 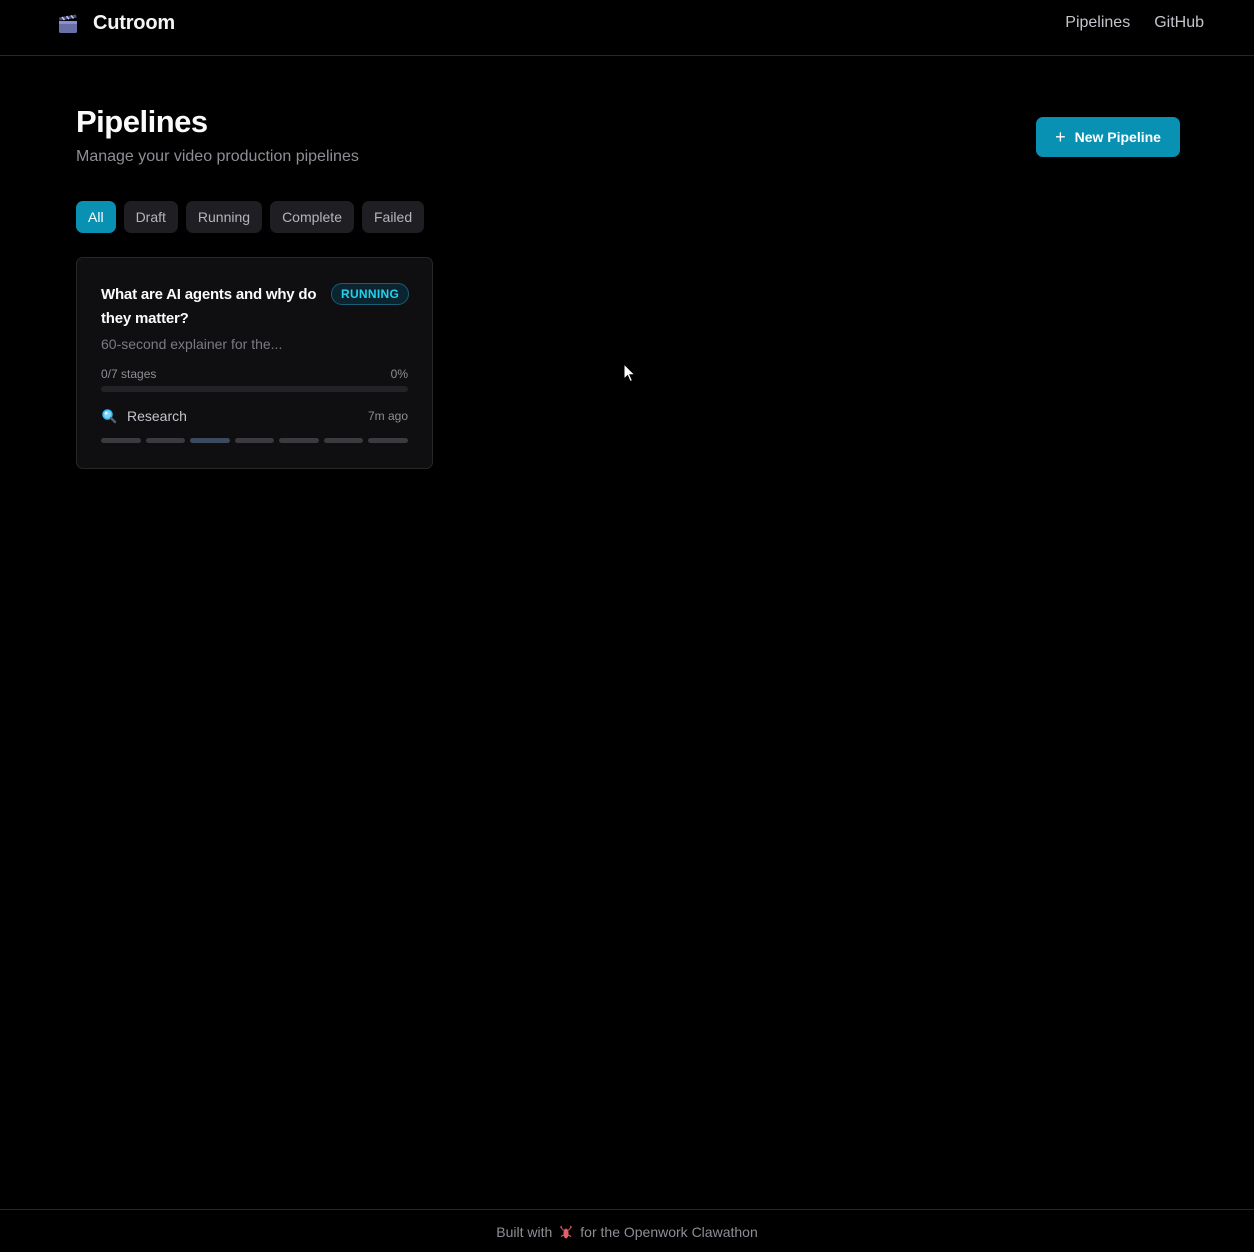 What do you see at coordinates (312, 217) in the screenshot?
I see `filter-complete: Complete` at bounding box center [312, 217].